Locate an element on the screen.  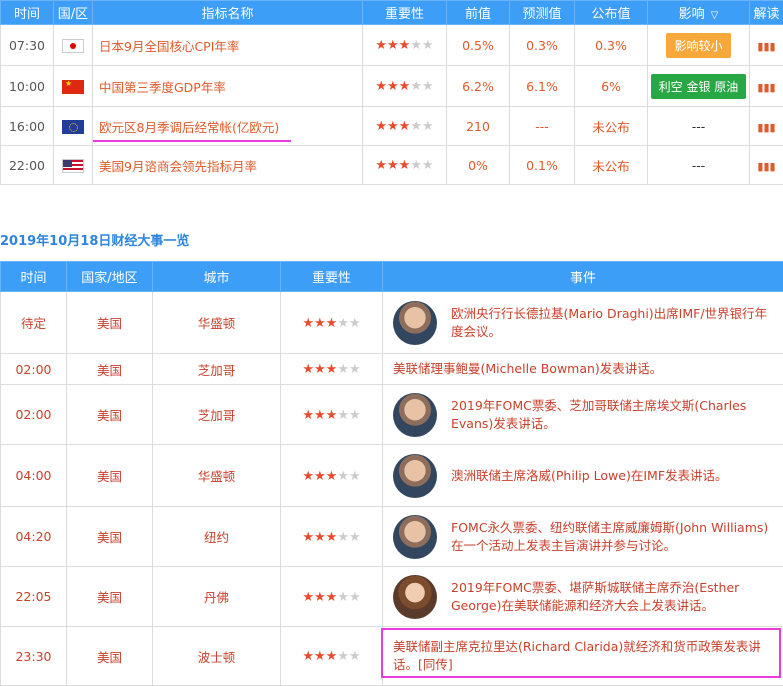
indicator-name: 美国9月谘商会领先指标月率 is located at coordinates (228, 165).